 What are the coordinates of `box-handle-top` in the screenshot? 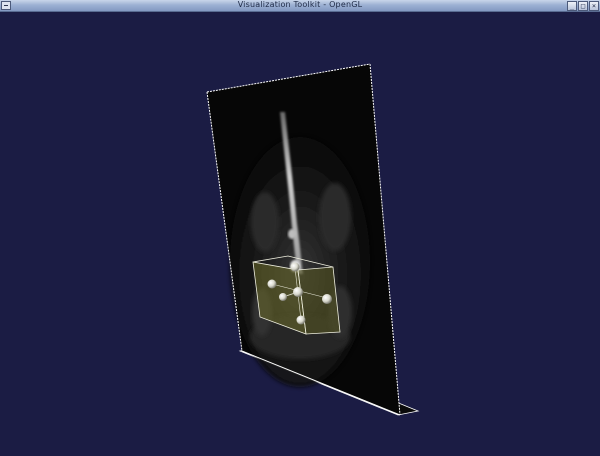 It's located at (295, 267).